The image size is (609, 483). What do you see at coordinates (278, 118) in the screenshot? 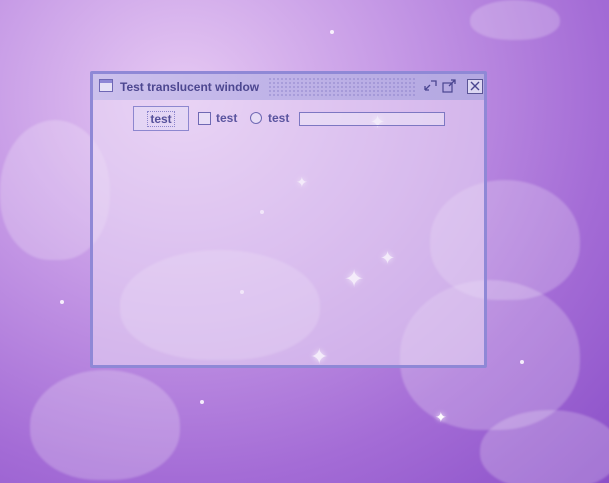
I see `radio-label: test` at bounding box center [278, 118].